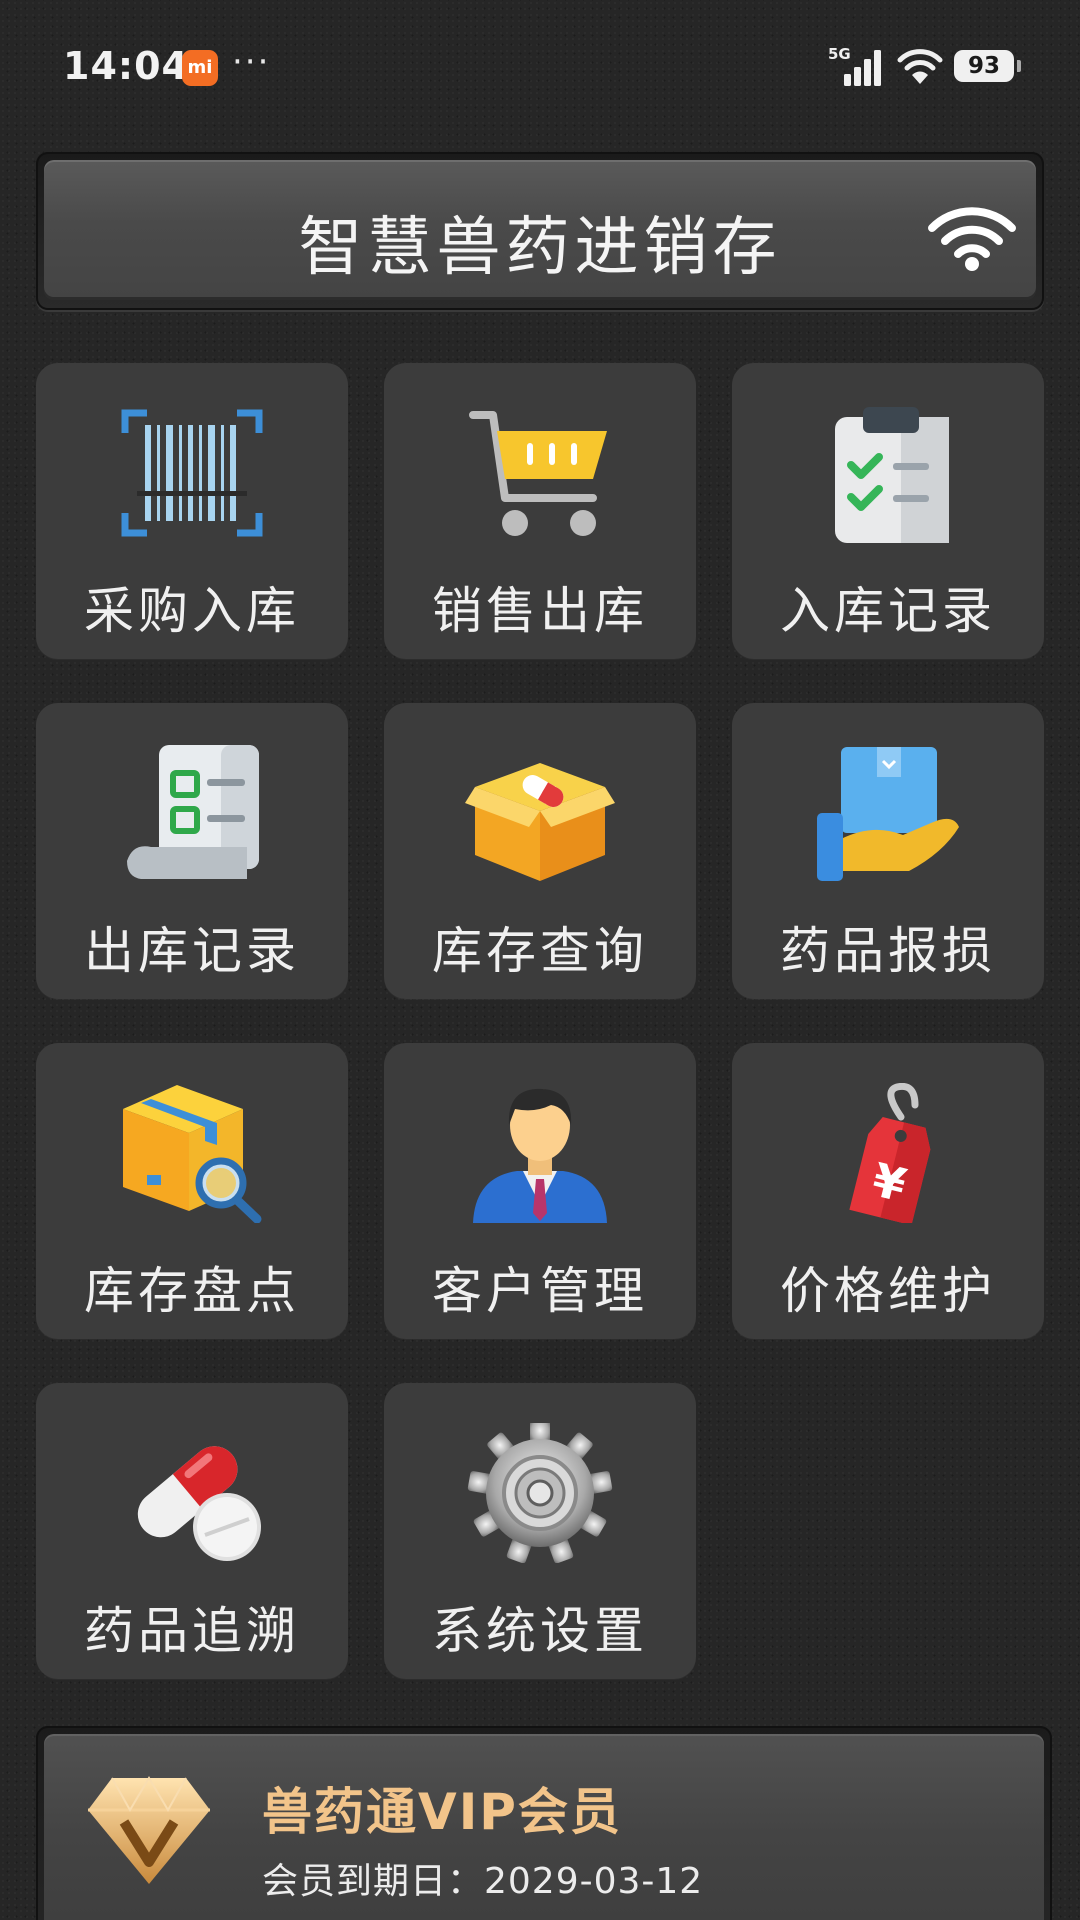 This screenshot has height=1920, width=1080. Describe the element at coordinates (839, 54) in the screenshot. I see `network-type-label: 5G` at that location.